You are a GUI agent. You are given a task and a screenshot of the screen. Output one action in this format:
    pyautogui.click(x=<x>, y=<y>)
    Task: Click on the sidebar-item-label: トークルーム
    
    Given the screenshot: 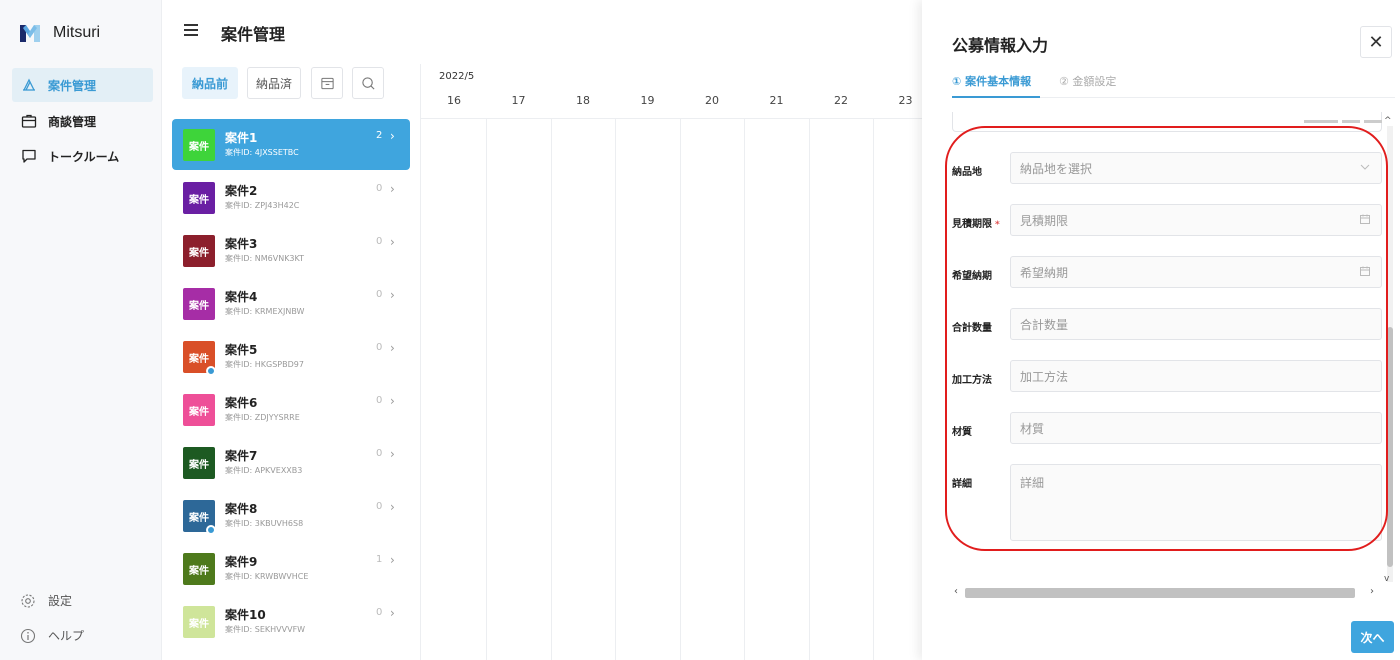 What is the action you would take?
    pyautogui.click(x=84, y=156)
    